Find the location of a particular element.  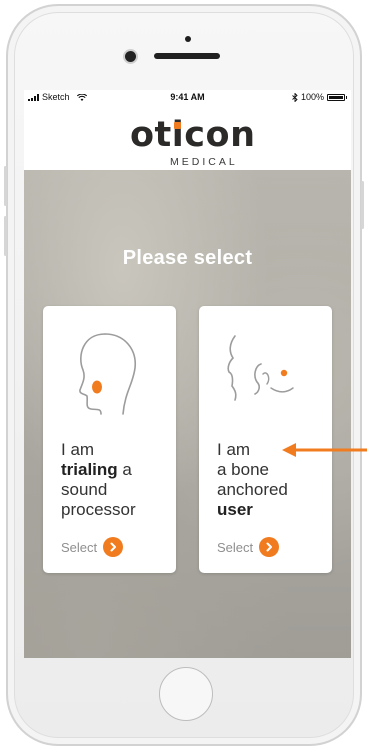

power-button is located at coordinates (362, 205).